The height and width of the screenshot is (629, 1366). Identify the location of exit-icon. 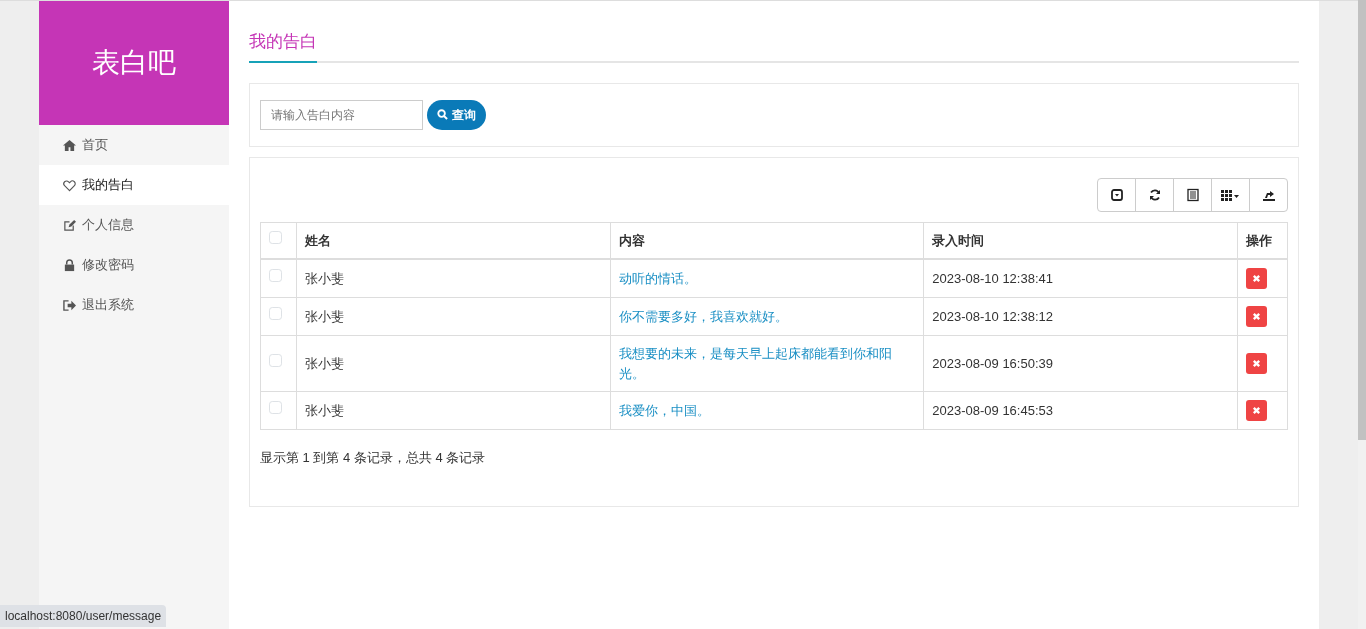
(69, 305).